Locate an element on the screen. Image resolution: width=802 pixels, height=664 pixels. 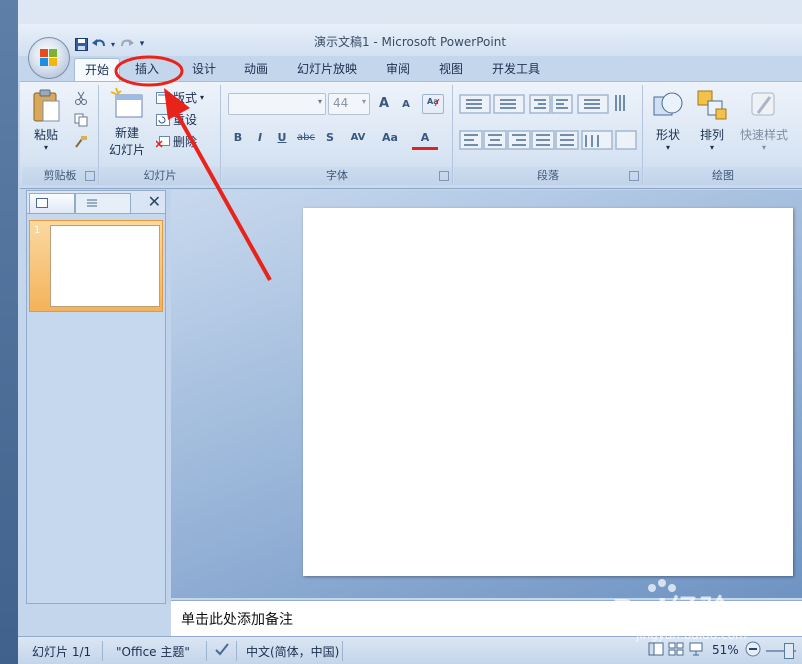
shrink-font-button: A is located at coordinates (406, 105).